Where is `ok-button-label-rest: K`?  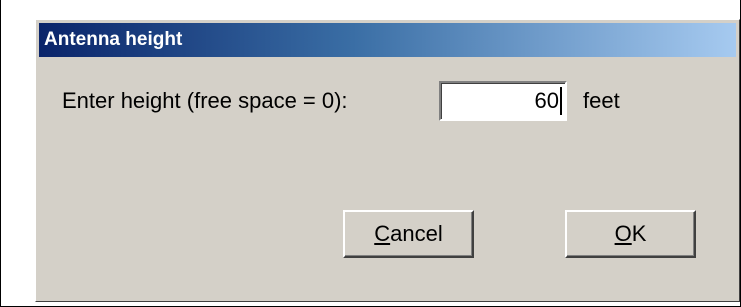 ok-button-label-rest: K is located at coordinates (639, 233).